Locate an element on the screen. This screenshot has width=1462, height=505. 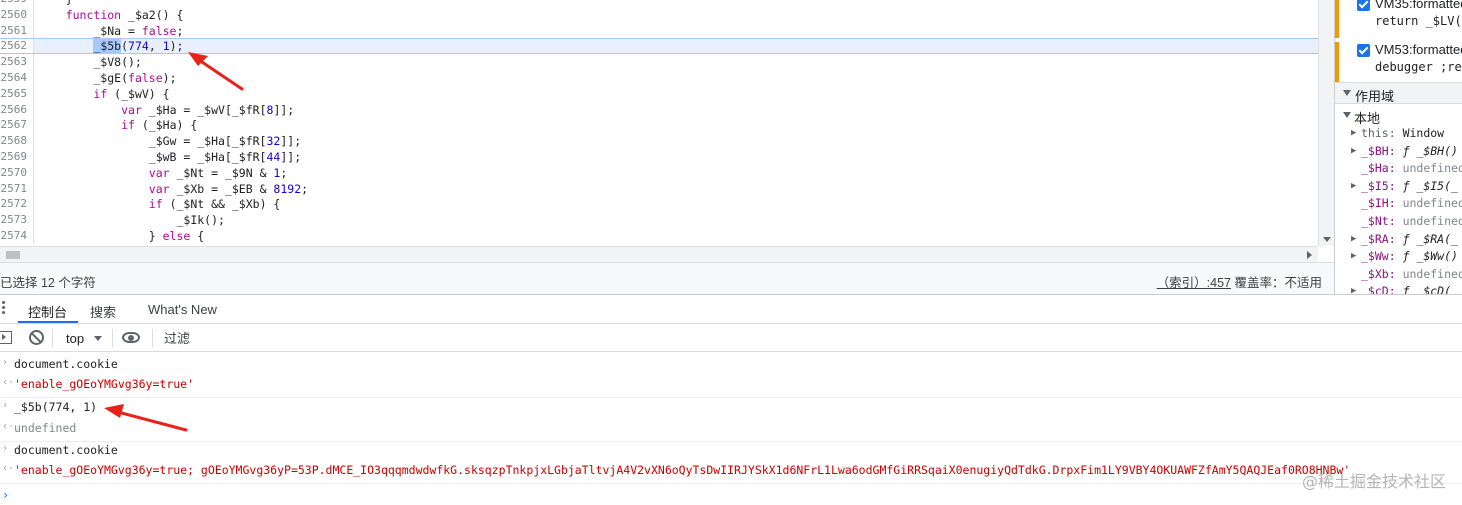
line-number: 2568 is located at coordinates (17, 141).